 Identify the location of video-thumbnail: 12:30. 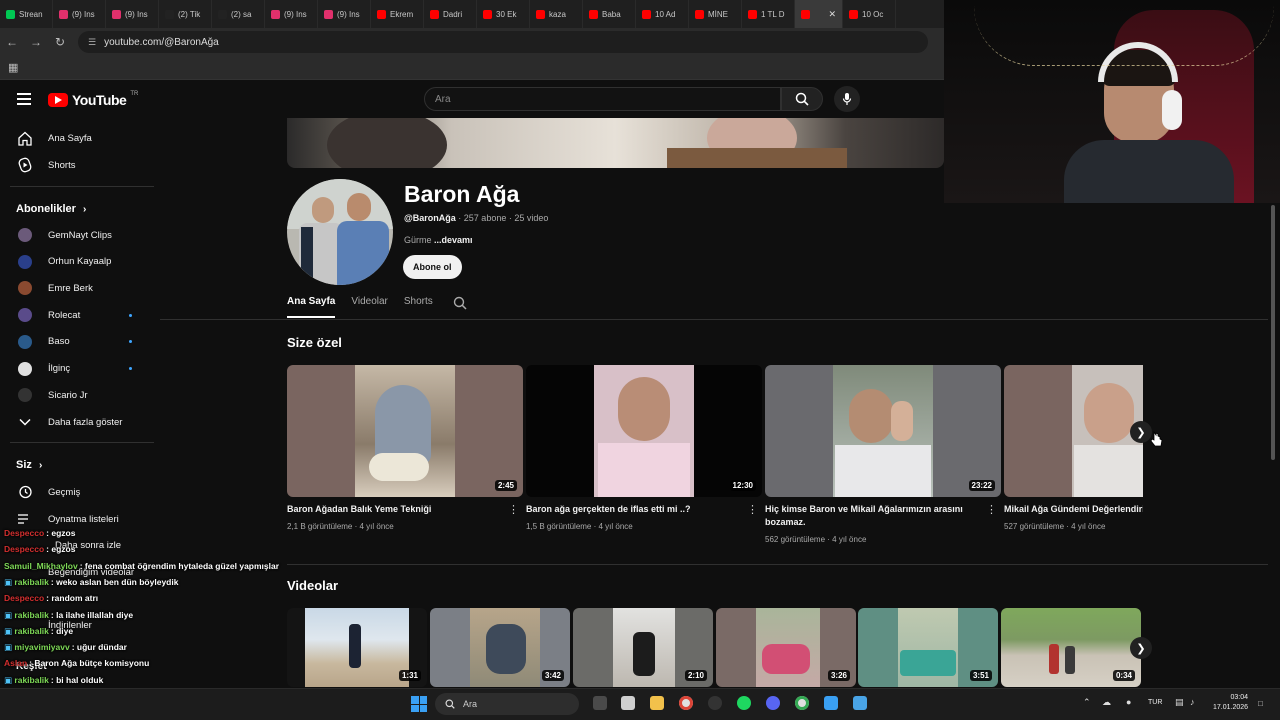
(644, 431).